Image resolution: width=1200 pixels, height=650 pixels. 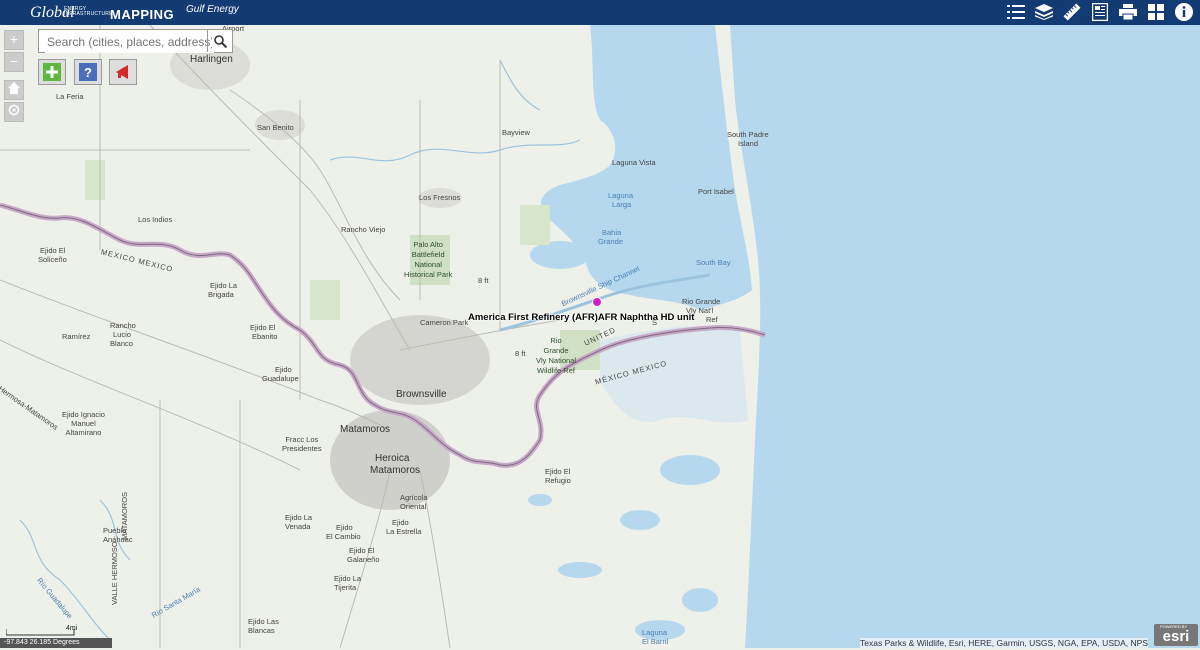 I want to click on news-document-icon, so click(x=1100, y=12).